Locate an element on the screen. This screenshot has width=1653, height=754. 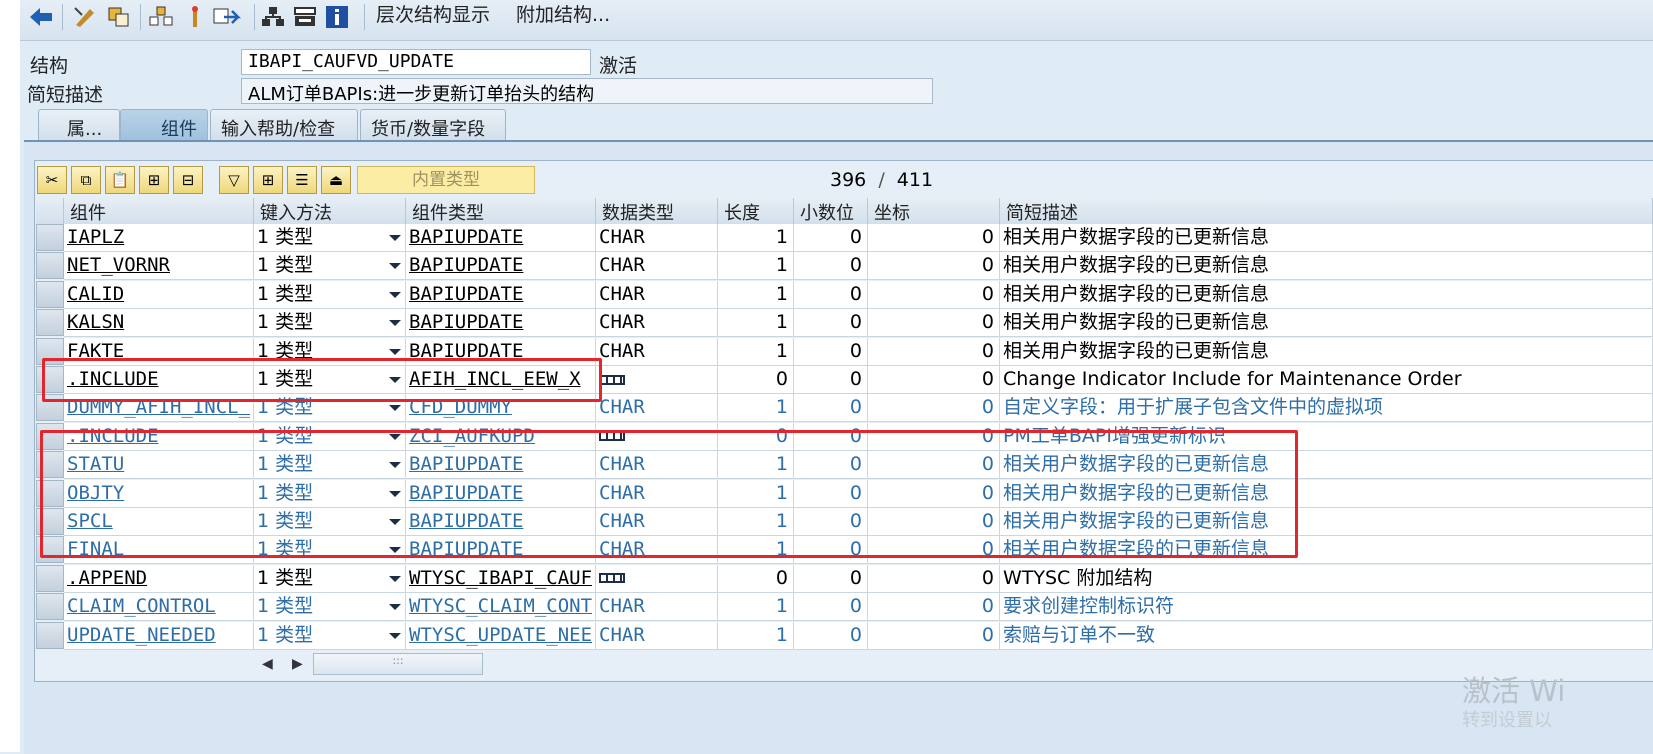
component-cell: NET_VORNR is located at coordinates (159, 266).